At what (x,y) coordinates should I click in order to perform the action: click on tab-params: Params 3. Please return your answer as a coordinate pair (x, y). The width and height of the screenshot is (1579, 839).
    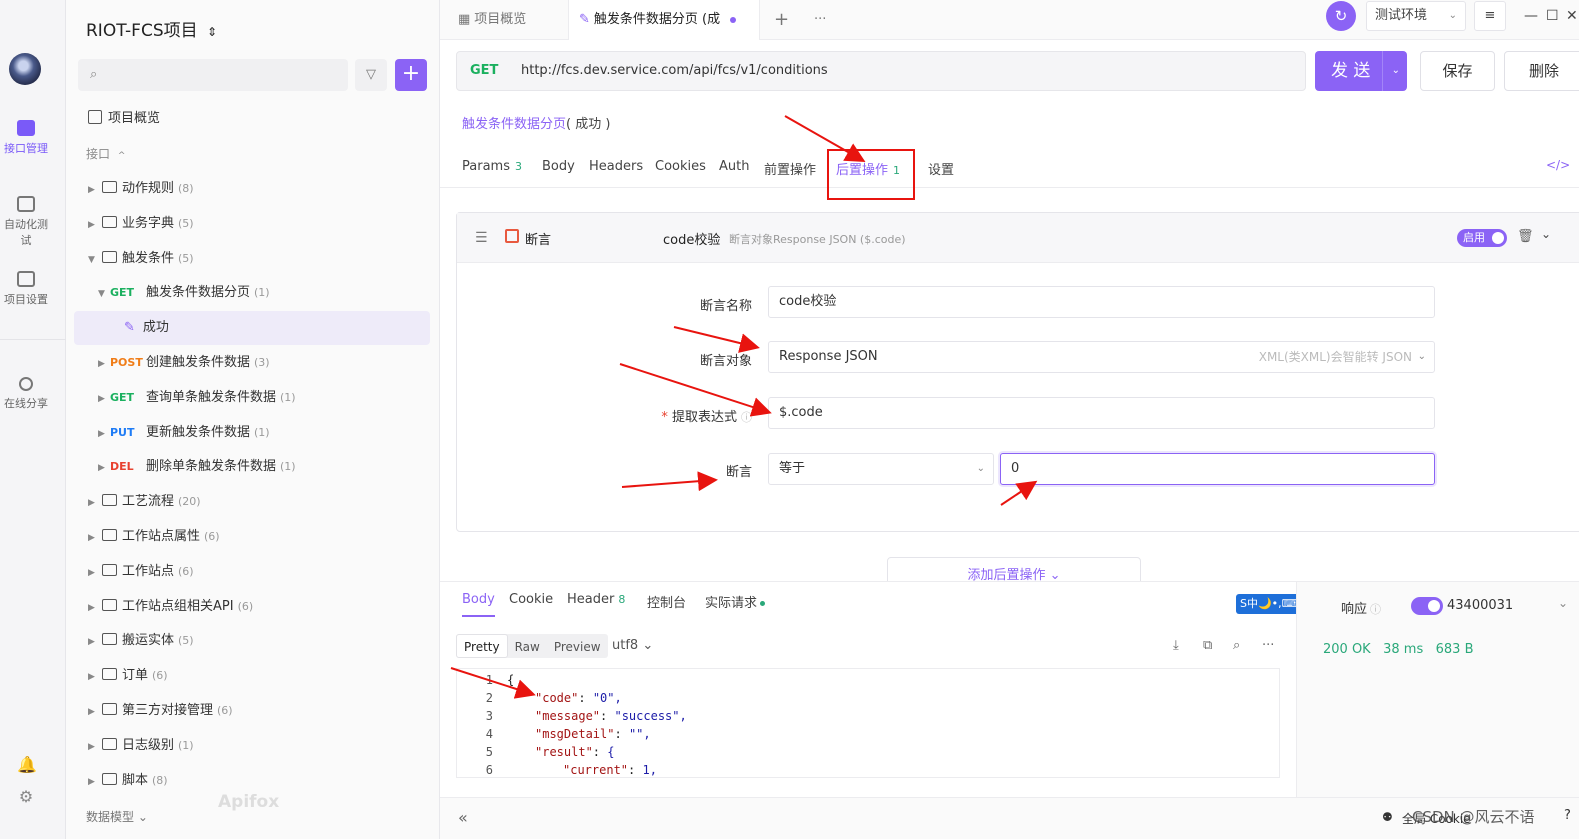
    Looking at the image, I should click on (492, 166).